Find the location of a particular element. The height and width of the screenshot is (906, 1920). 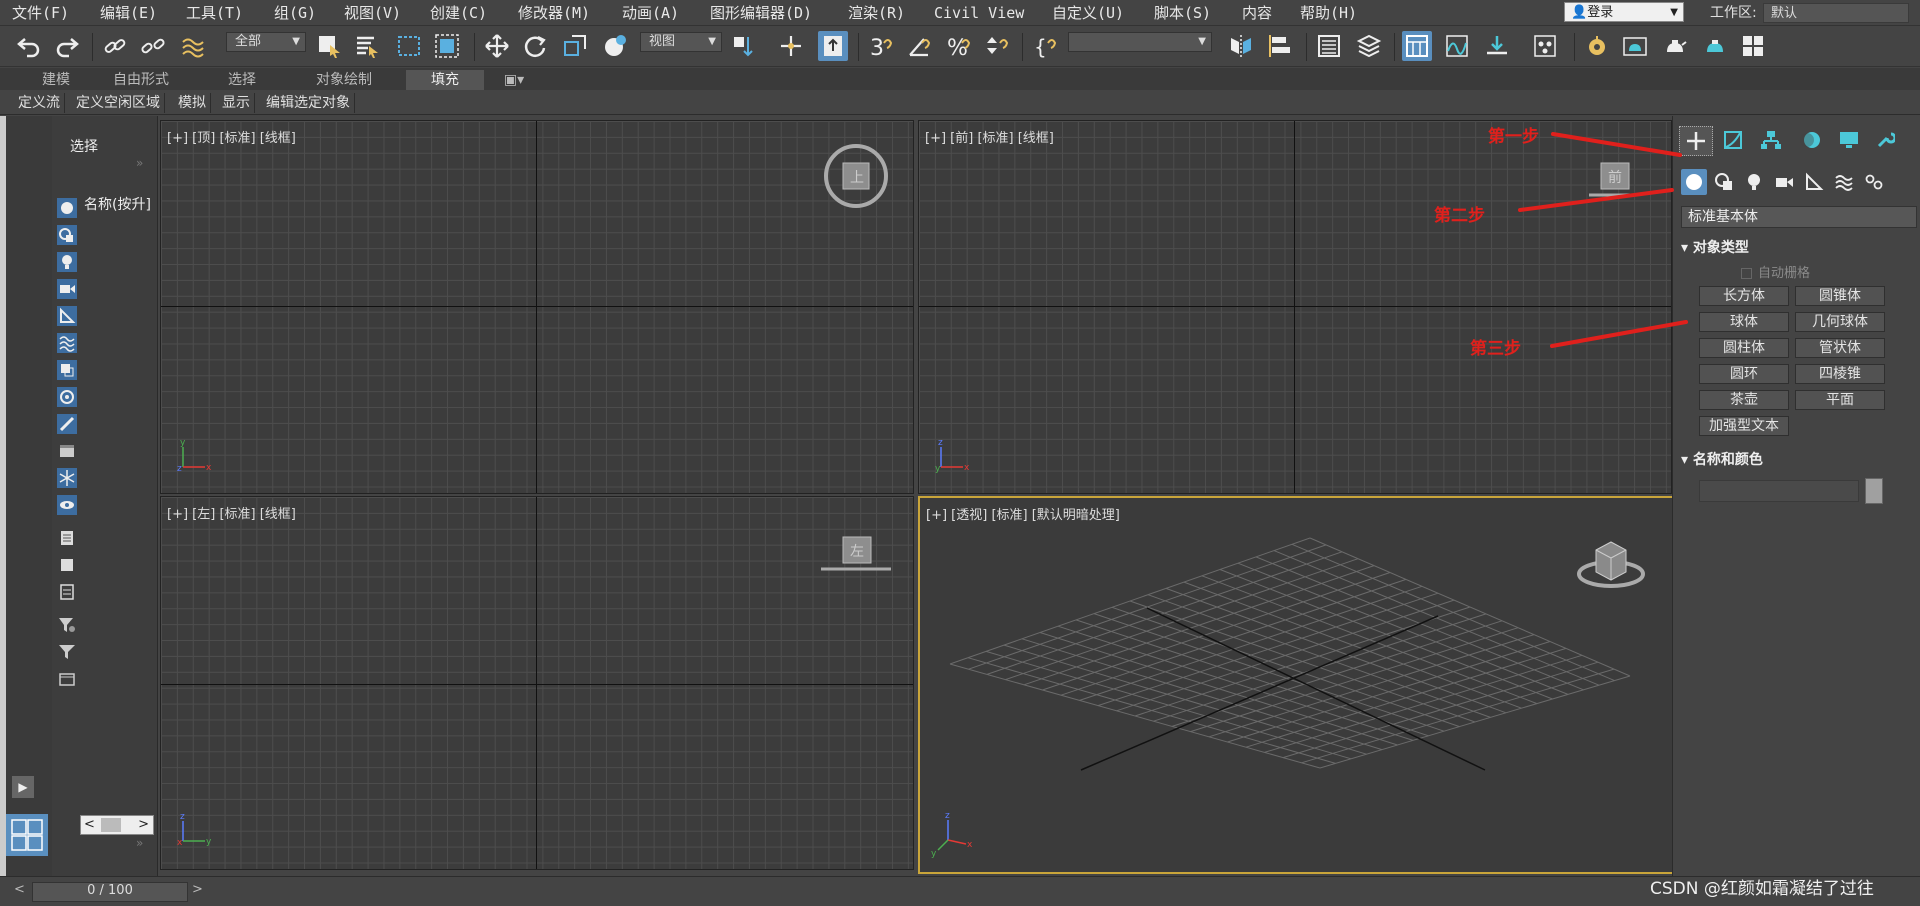

rendered-frame-window-icon is located at coordinates (1635, 46).